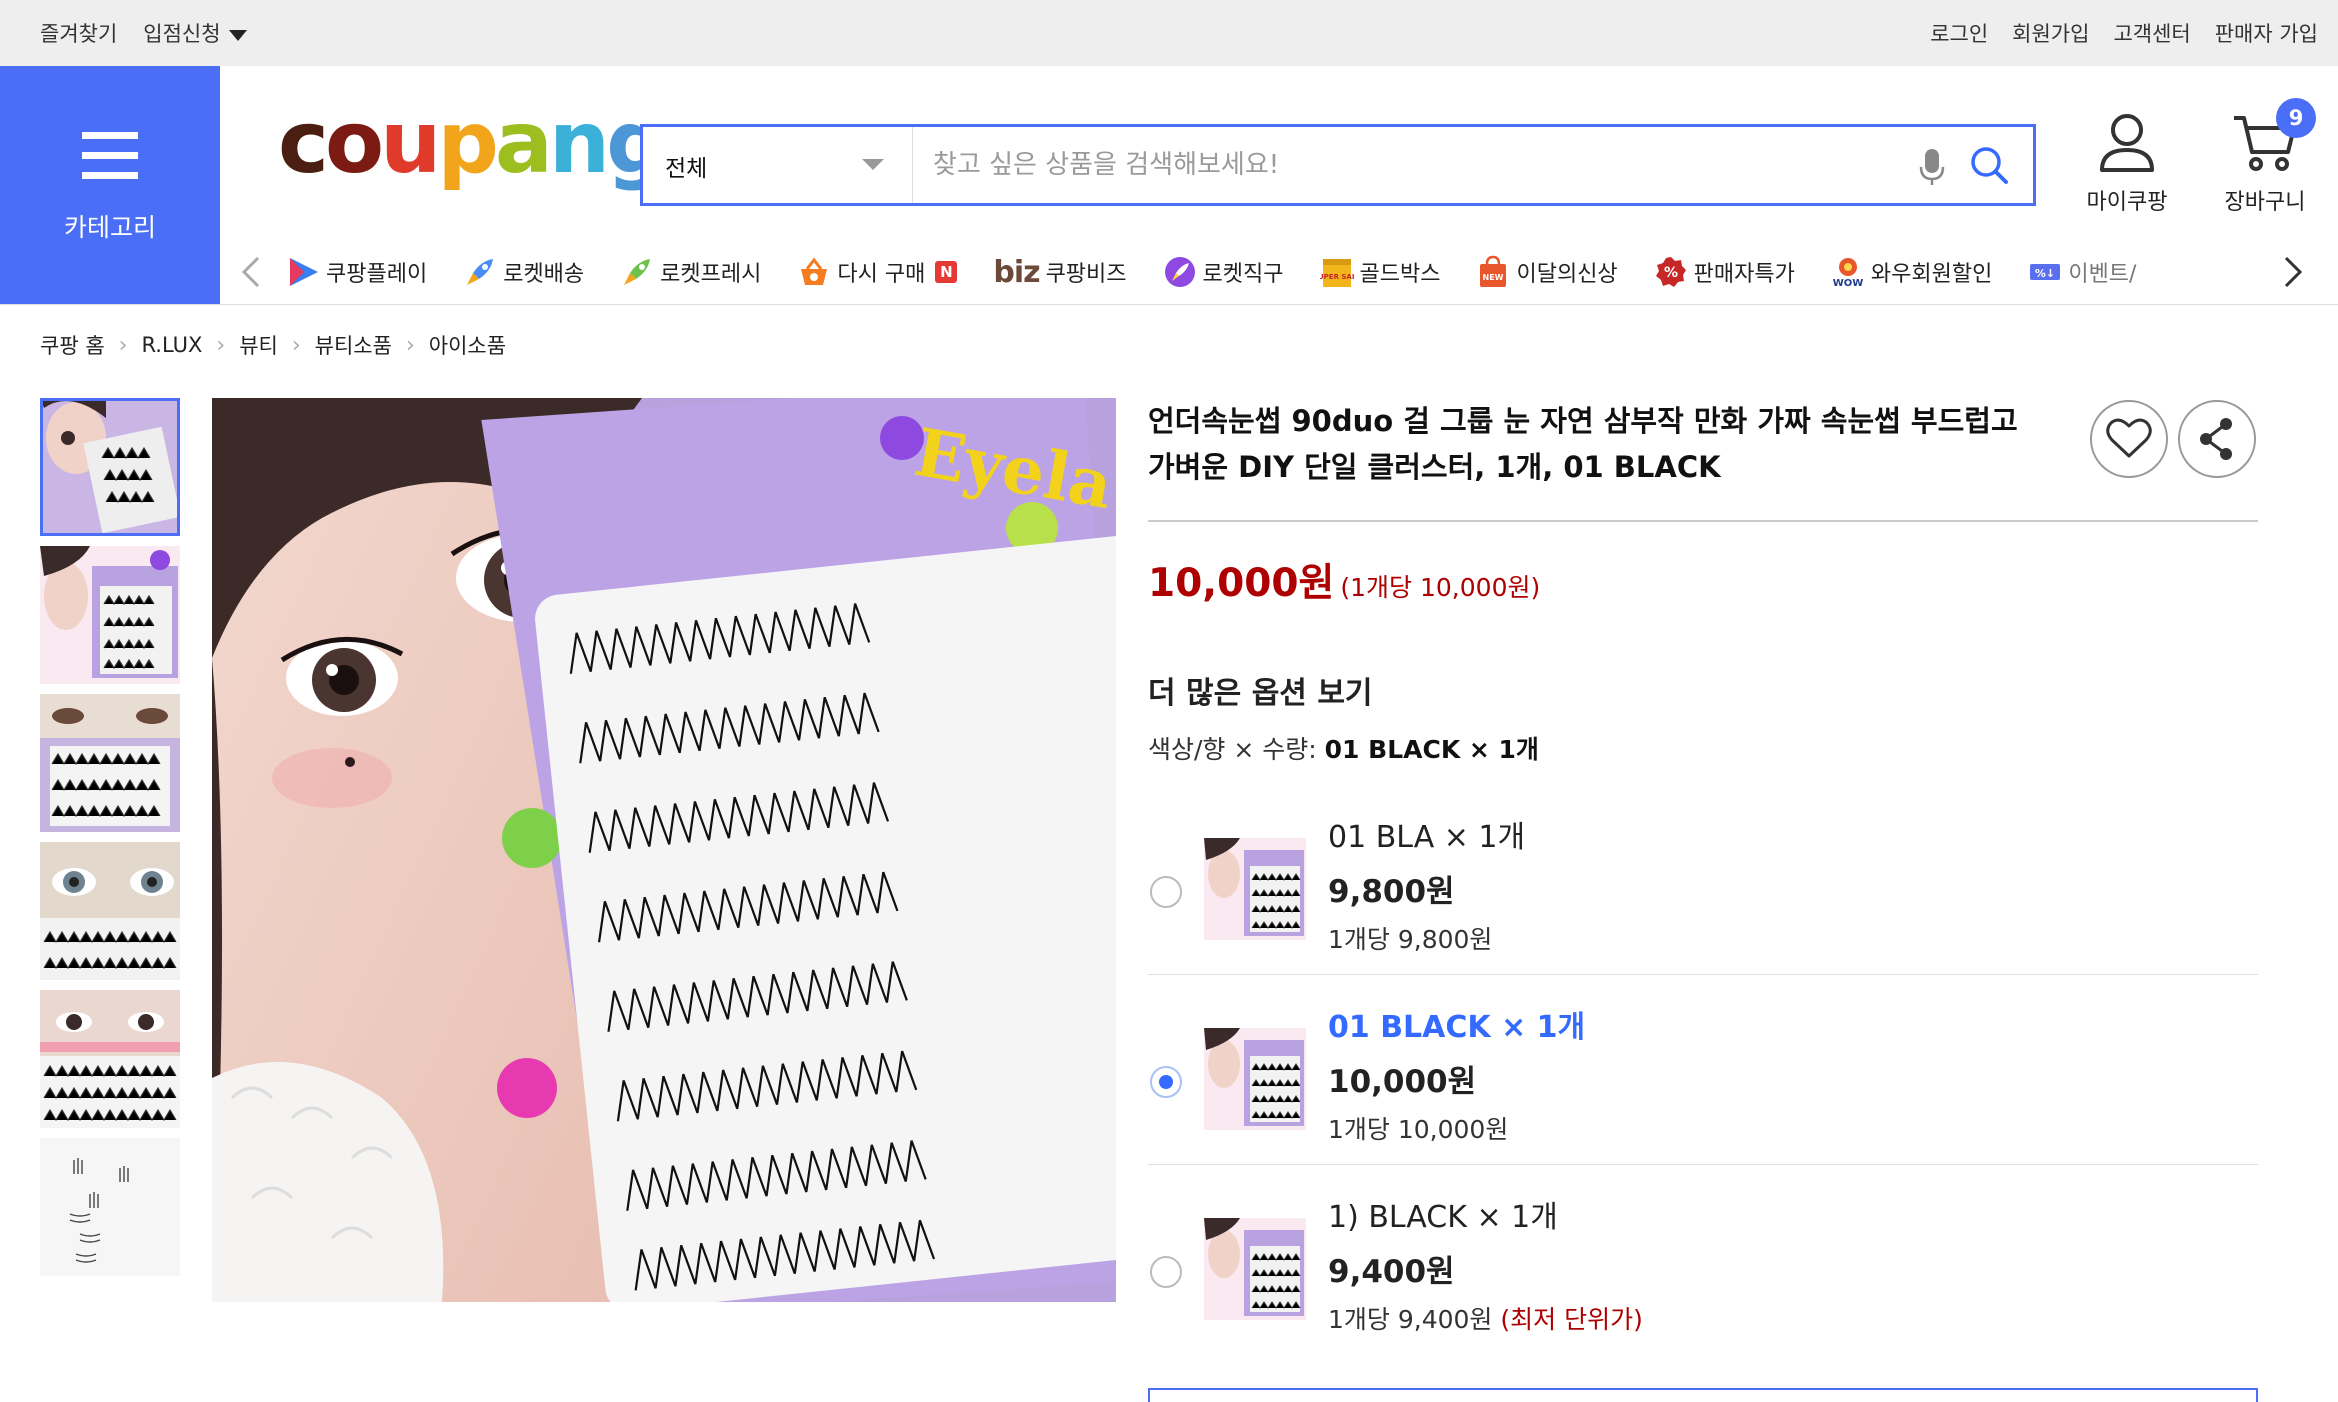  I want to click on search-input, so click(1413, 165).